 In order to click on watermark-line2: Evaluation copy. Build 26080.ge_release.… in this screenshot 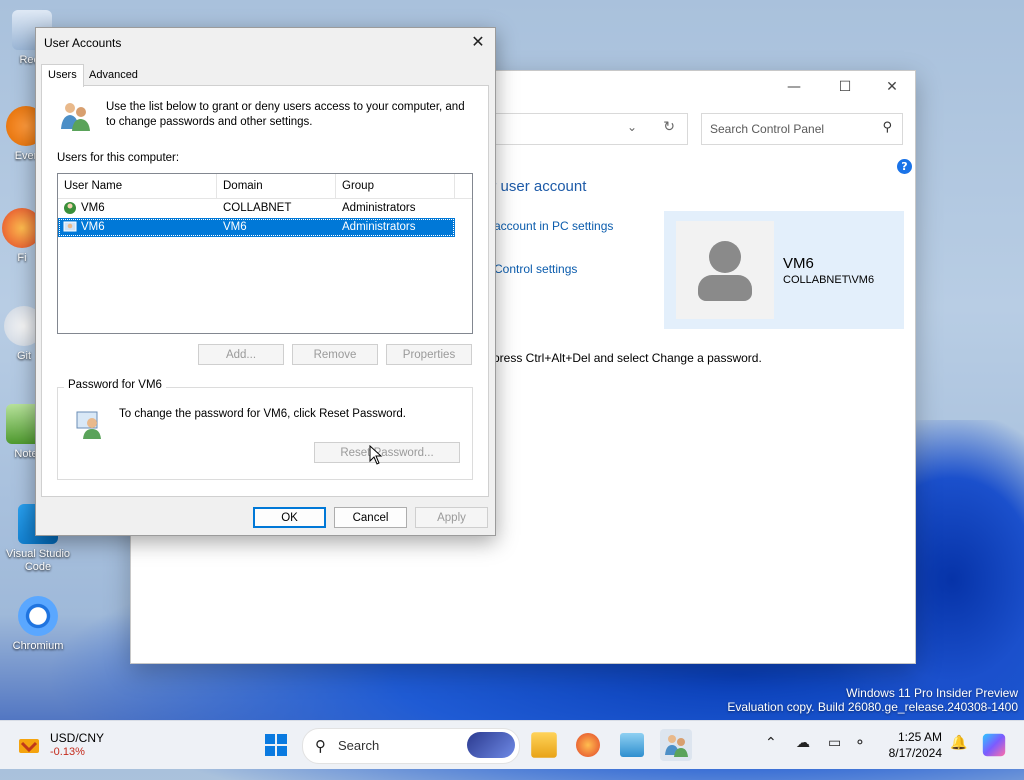, I will do `click(872, 707)`.